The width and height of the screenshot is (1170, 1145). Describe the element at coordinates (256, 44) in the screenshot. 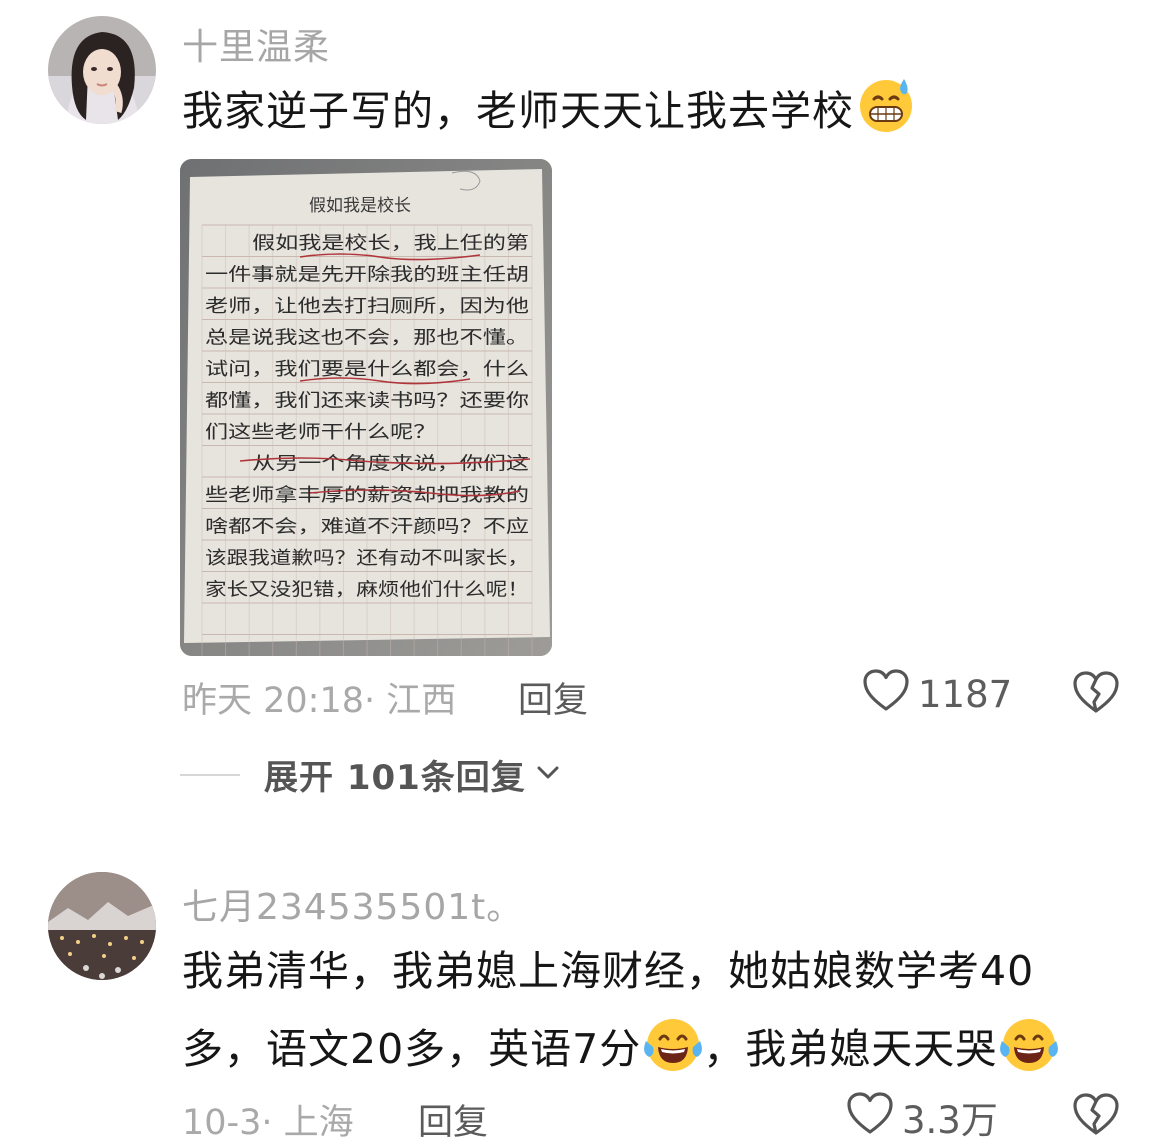

I see `username: 十里温柔` at that location.